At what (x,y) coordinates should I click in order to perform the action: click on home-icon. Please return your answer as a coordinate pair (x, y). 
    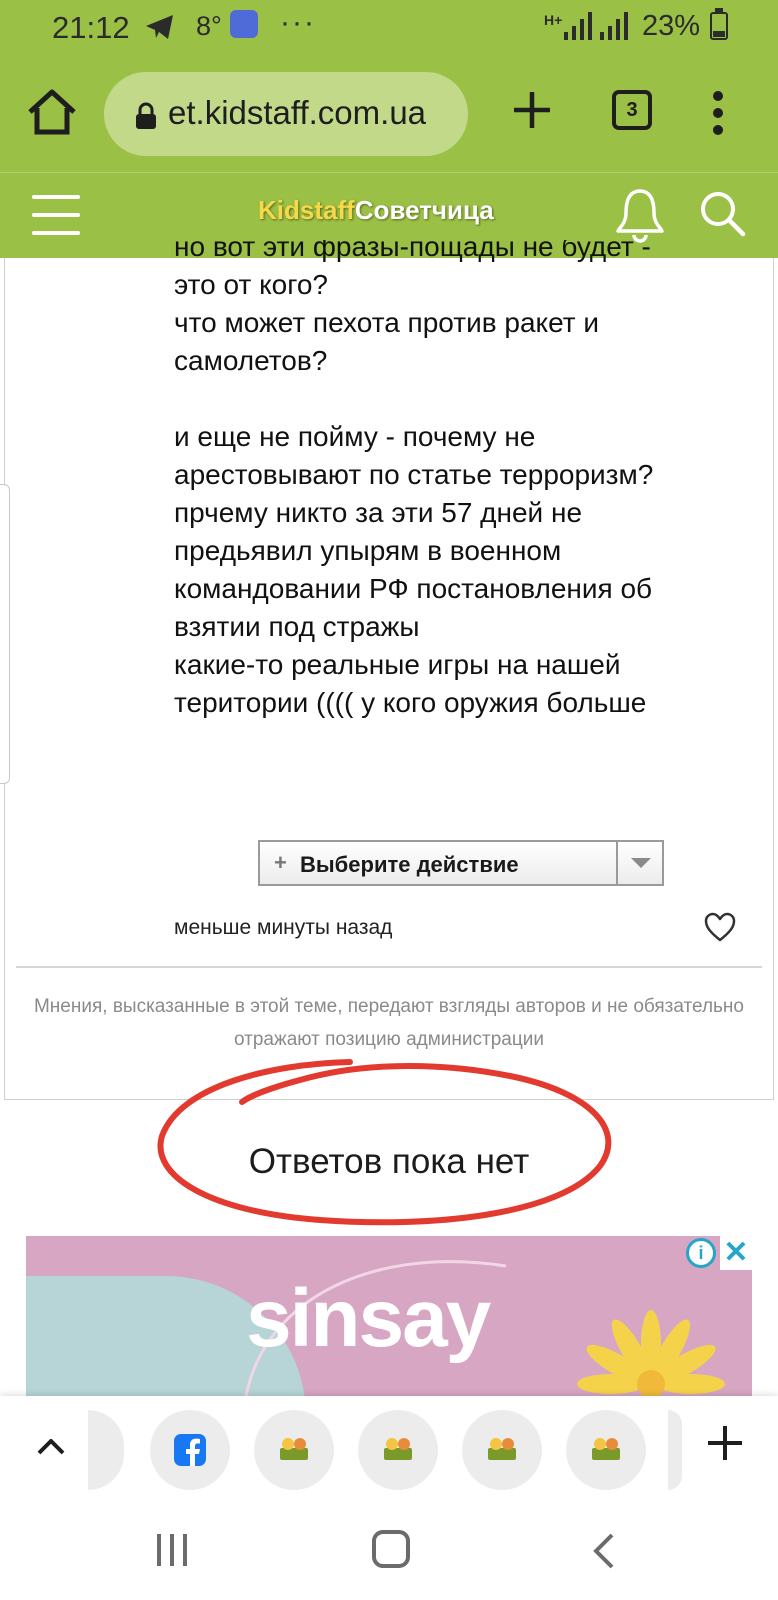
    Looking at the image, I should click on (52, 112).